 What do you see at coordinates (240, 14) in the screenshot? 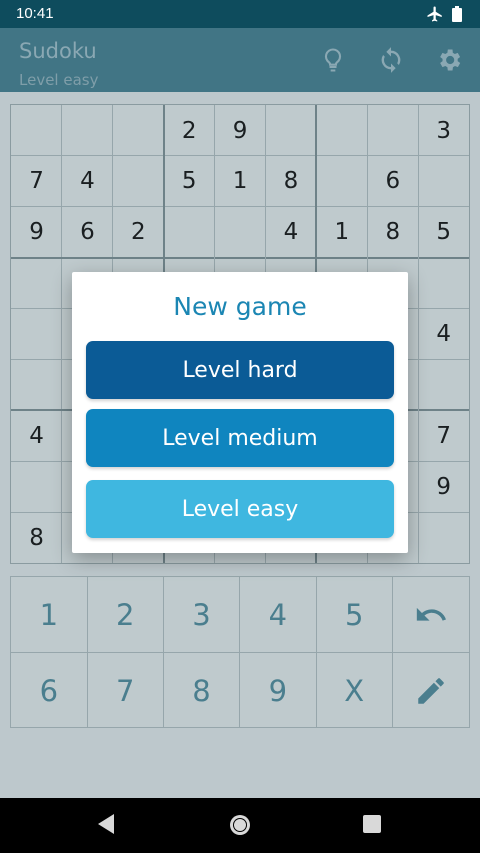
I see `status-bar: 10:41` at bounding box center [240, 14].